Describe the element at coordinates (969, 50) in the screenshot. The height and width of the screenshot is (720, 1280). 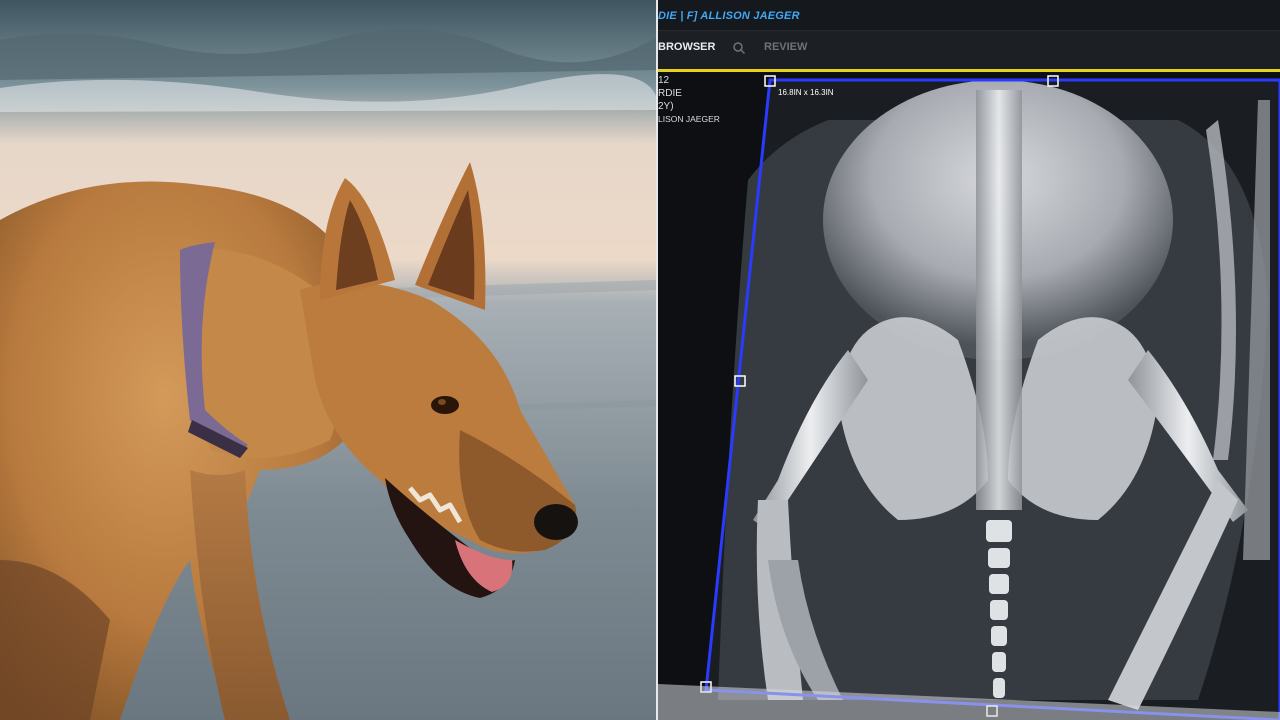
I see `viewer-toolbar: BROWSER REVIEW` at that location.